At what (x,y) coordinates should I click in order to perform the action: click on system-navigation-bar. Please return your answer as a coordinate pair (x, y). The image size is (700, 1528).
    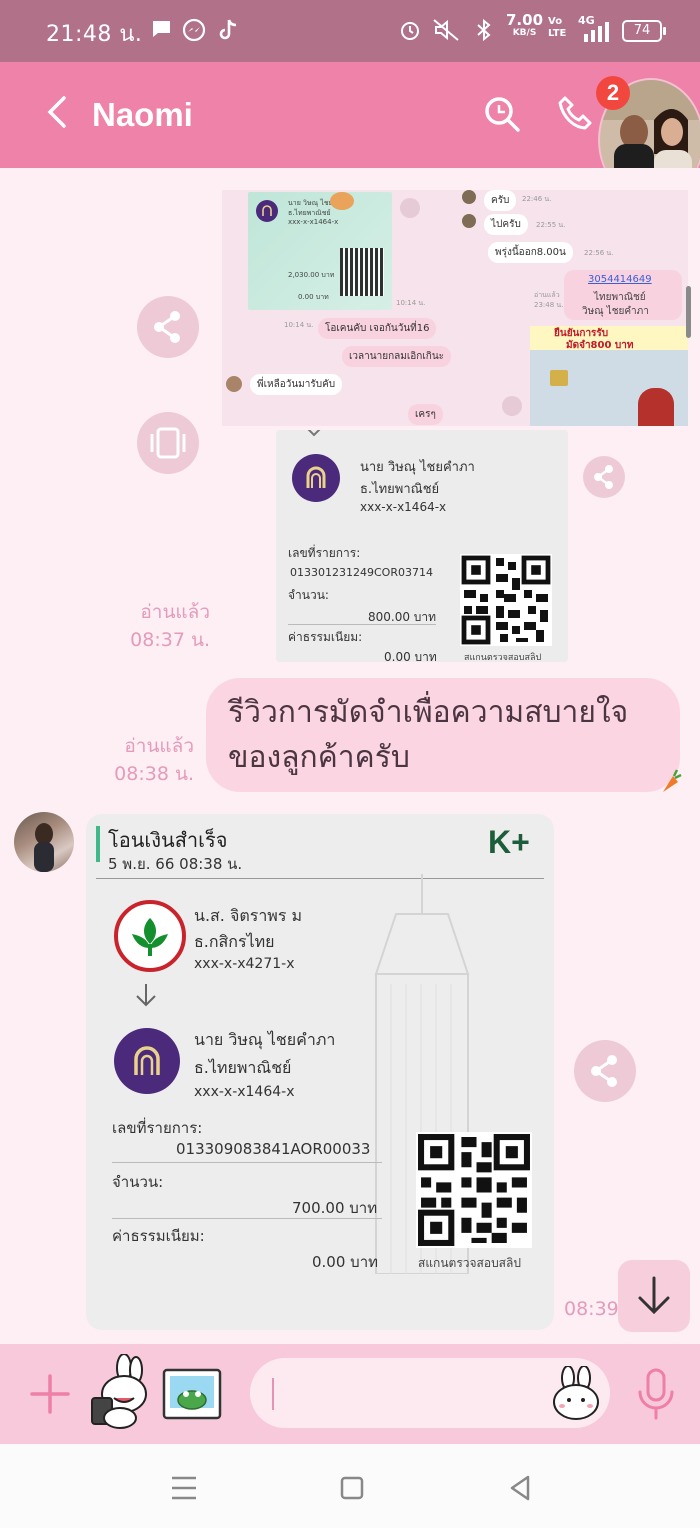
    Looking at the image, I should click on (350, 1486).